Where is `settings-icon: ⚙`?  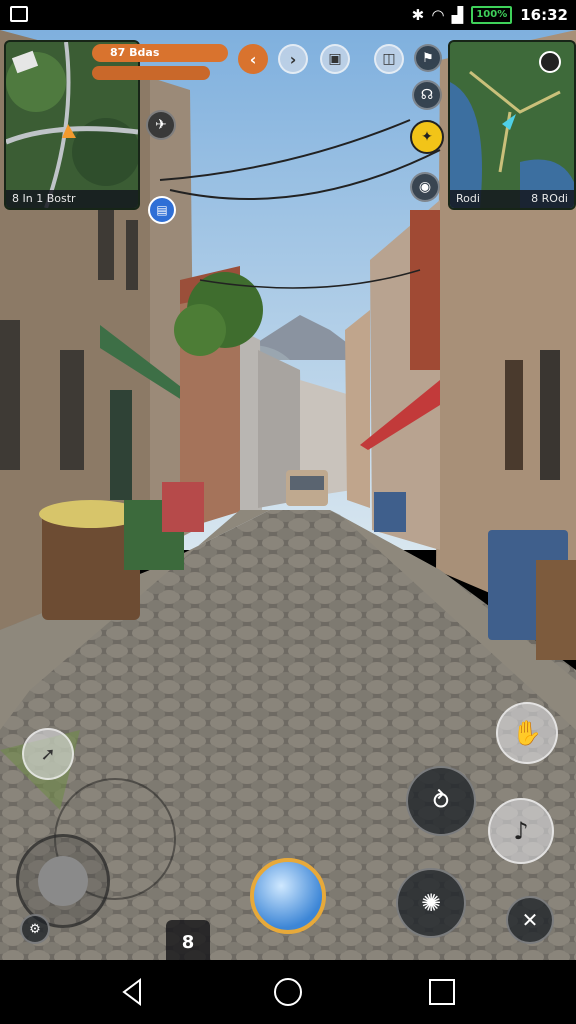 settings-icon: ⚙ is located at coordinates (35, 929).